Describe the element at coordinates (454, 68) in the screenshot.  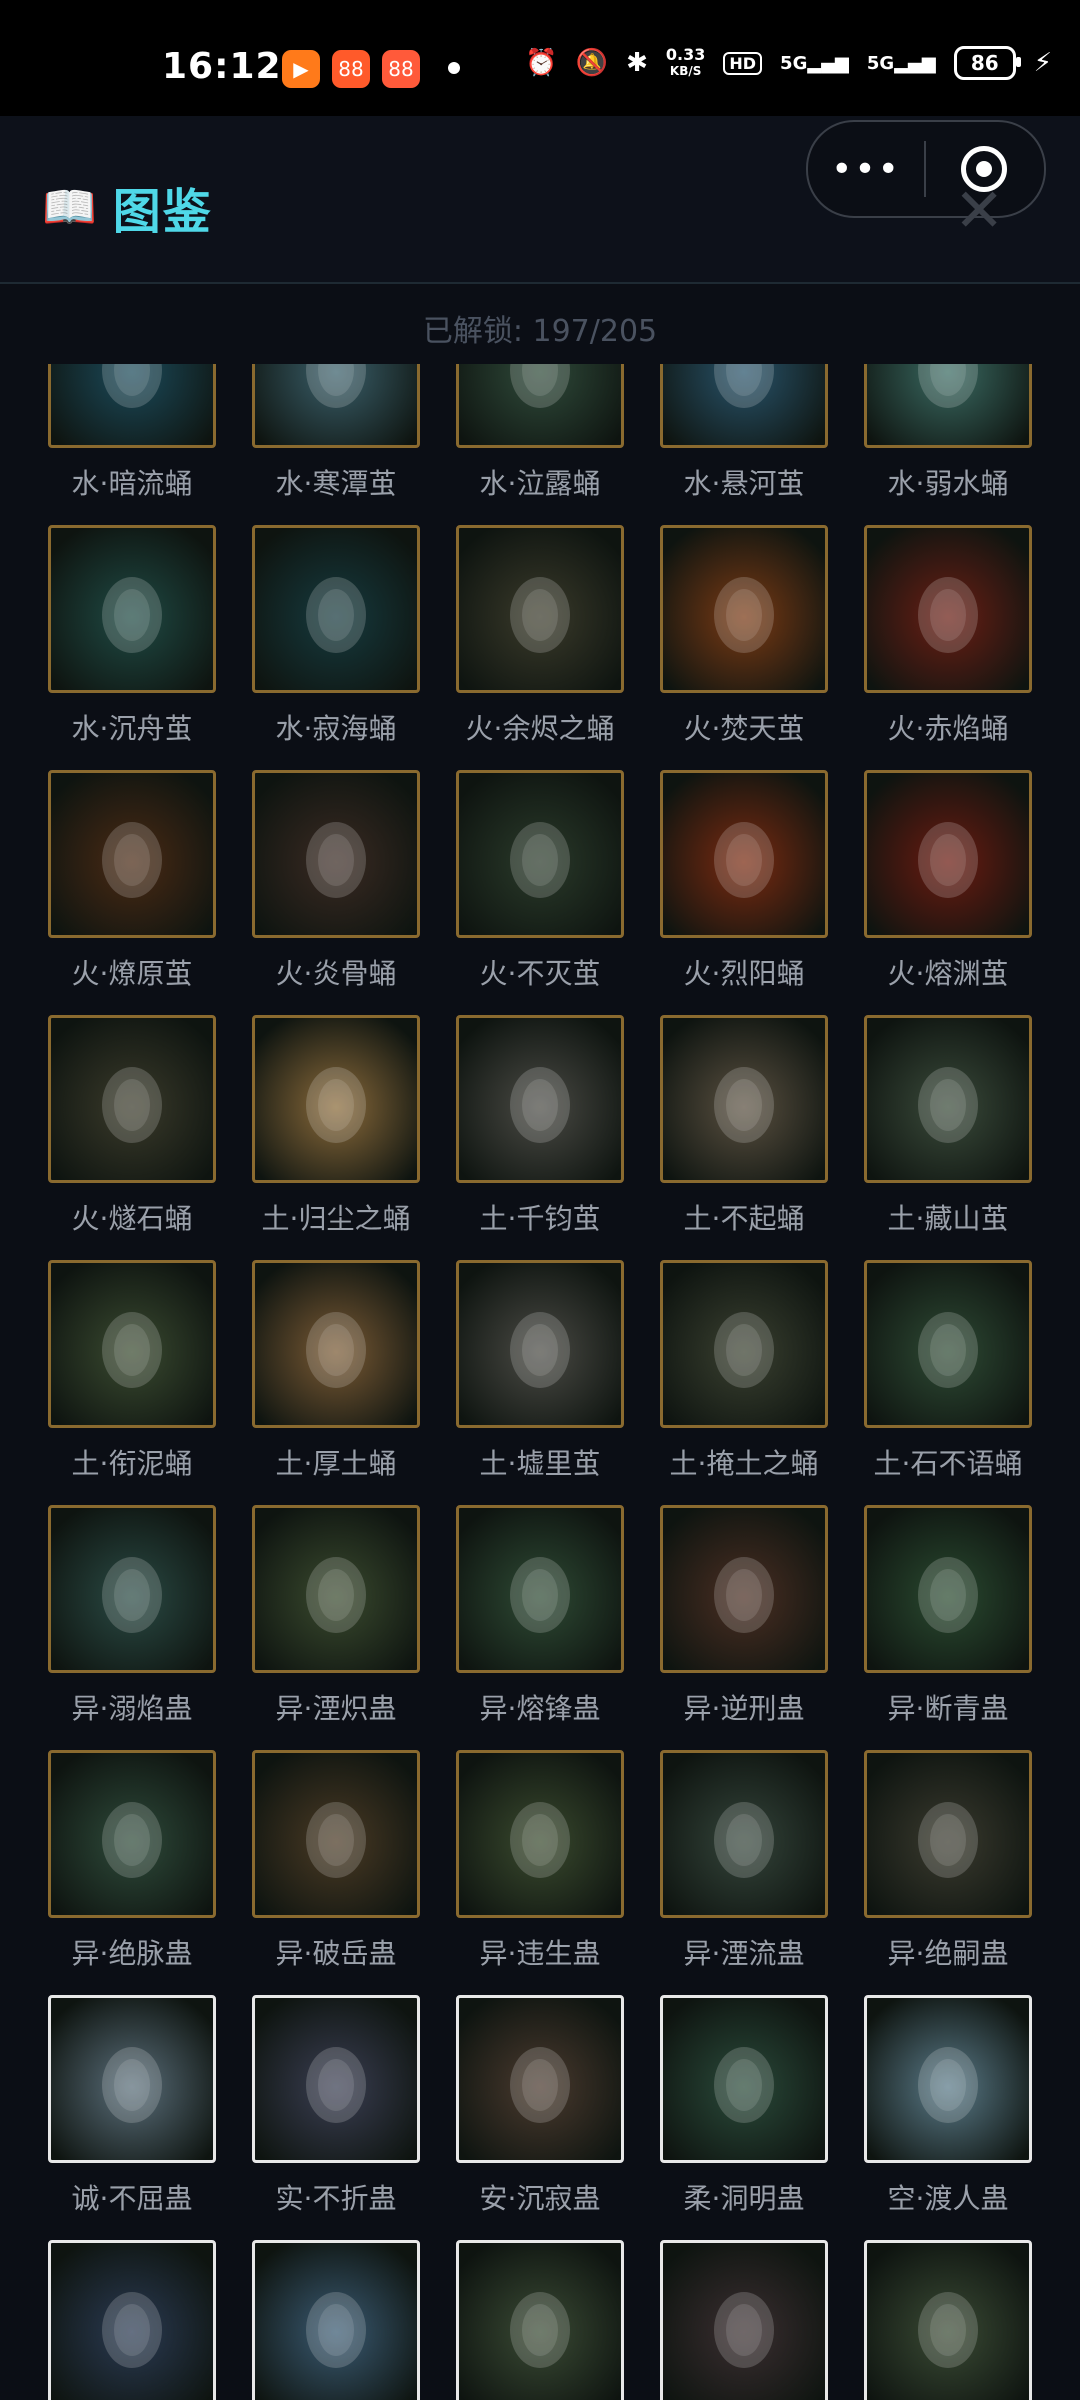
I see `more-notifications-dot` at that location.